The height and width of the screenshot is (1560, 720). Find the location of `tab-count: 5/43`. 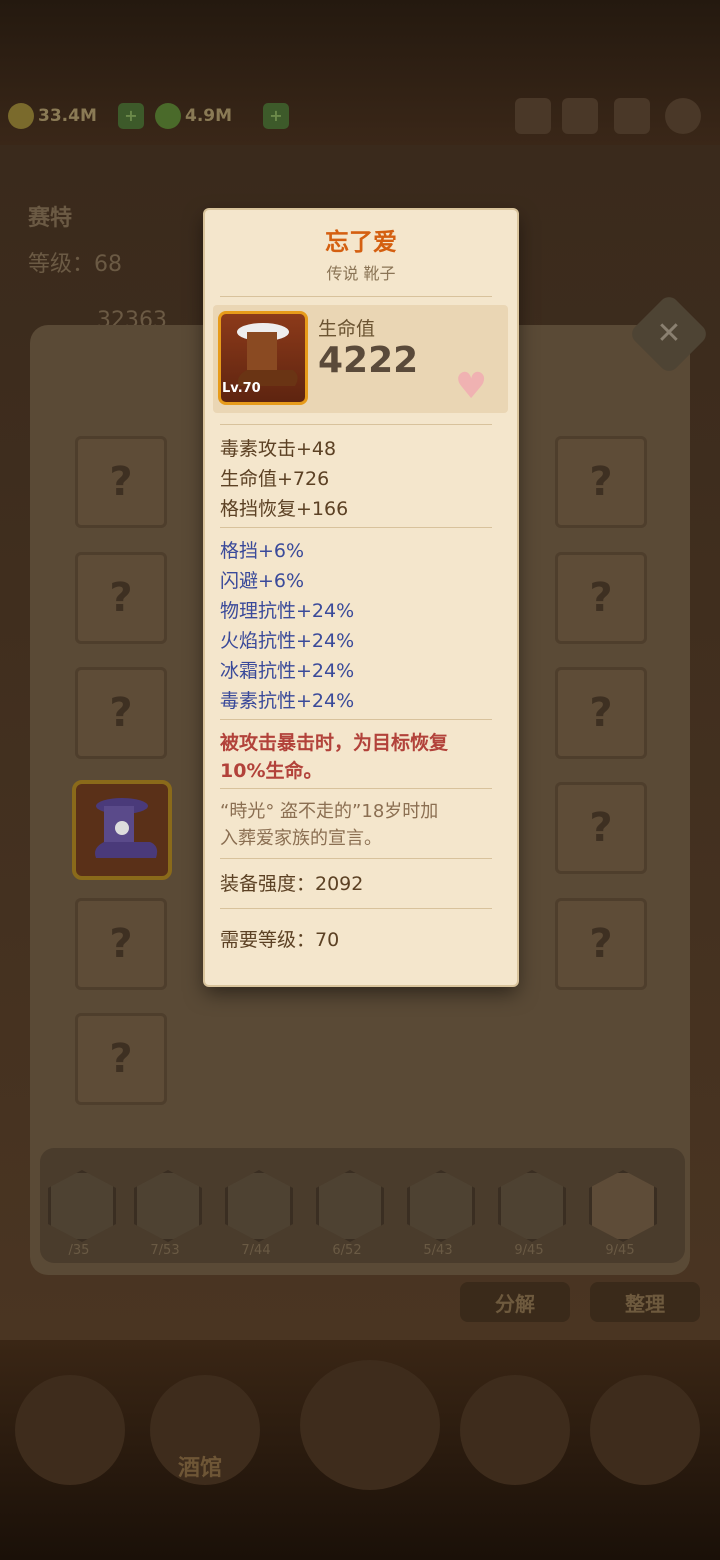

tab-count: 5/43 is located at coordinates (438, 1250).